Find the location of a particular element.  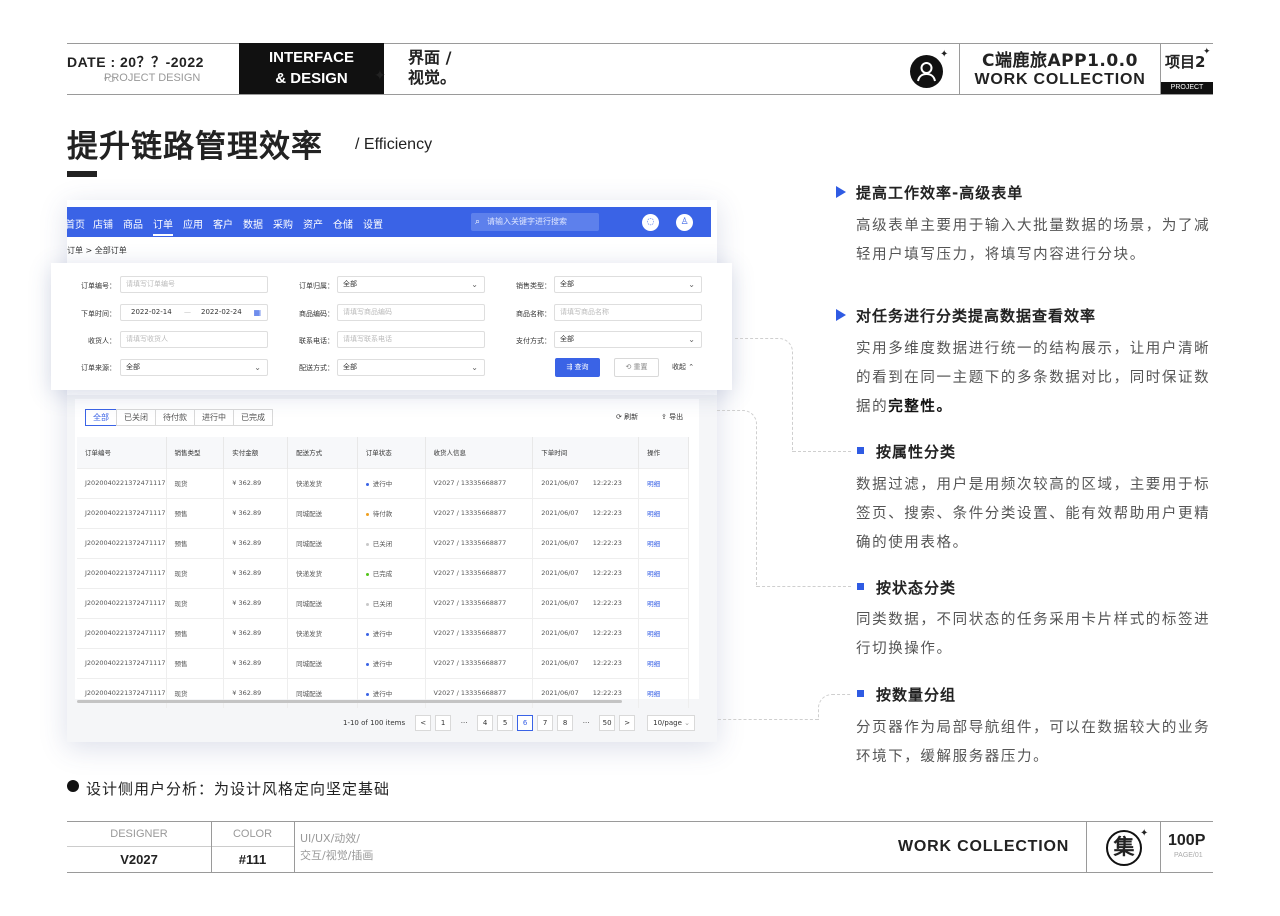

phone-input: 请填写联系电话 is located at coordinates (411, 339).